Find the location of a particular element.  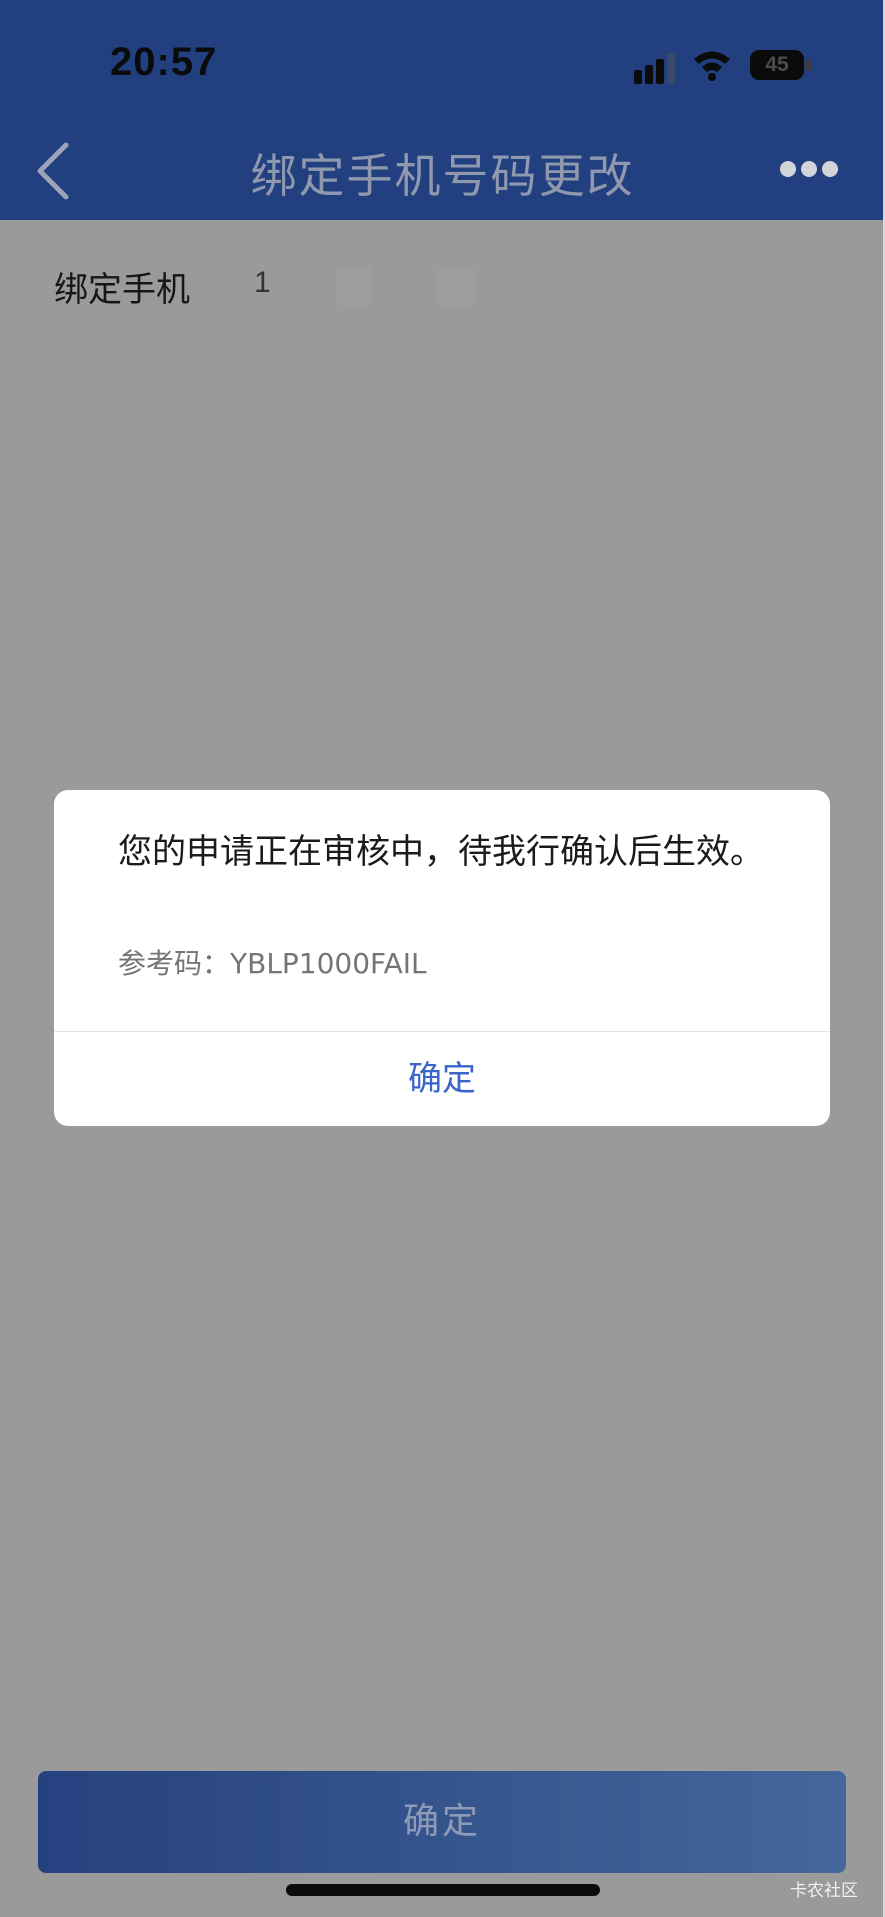

dialog-message: 您的申请正在审核中，待我行确认后生效。 is located at coordinates (441, 852).